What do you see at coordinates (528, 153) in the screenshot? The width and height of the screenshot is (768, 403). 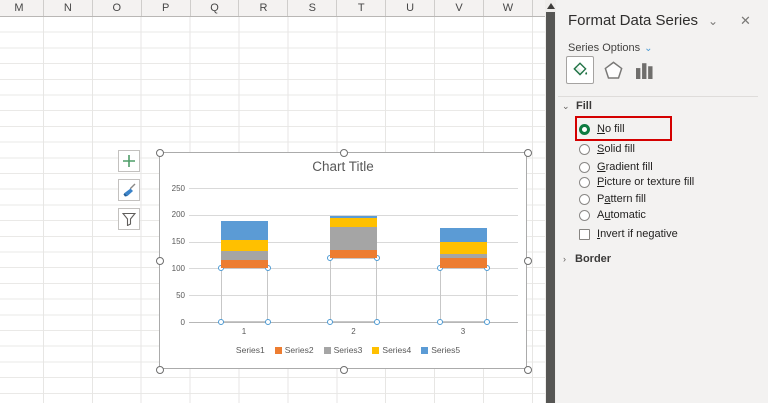 I see `resize-handle-top-right` at bounding box center [528, 153].